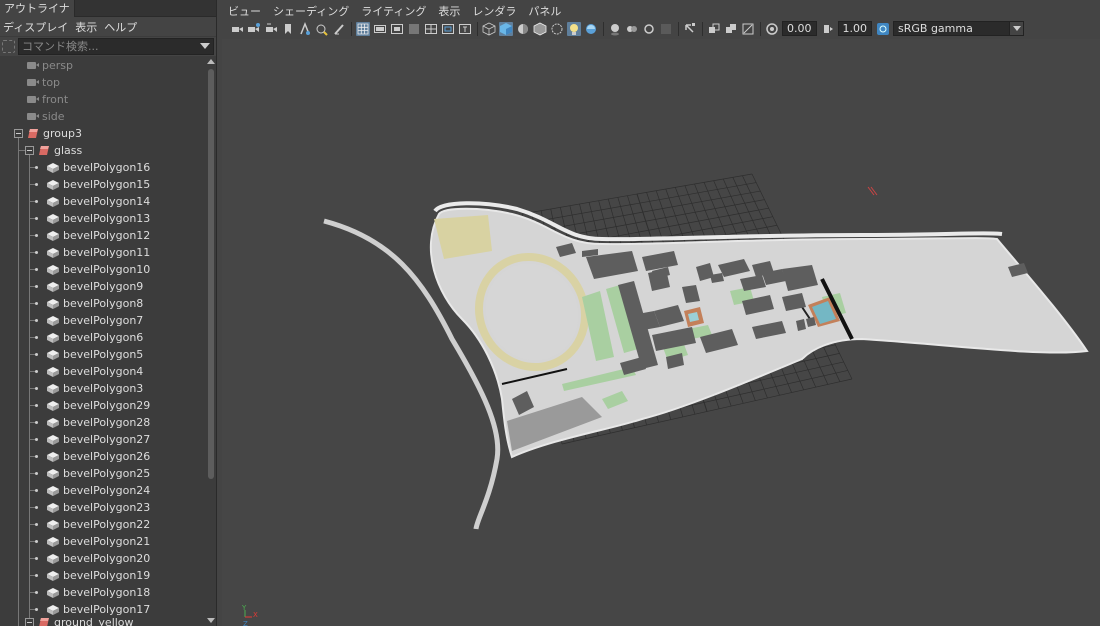 The height and width of the screenshot is (626, 1100). I want to click on image-plane-icon, so click(305, 28).